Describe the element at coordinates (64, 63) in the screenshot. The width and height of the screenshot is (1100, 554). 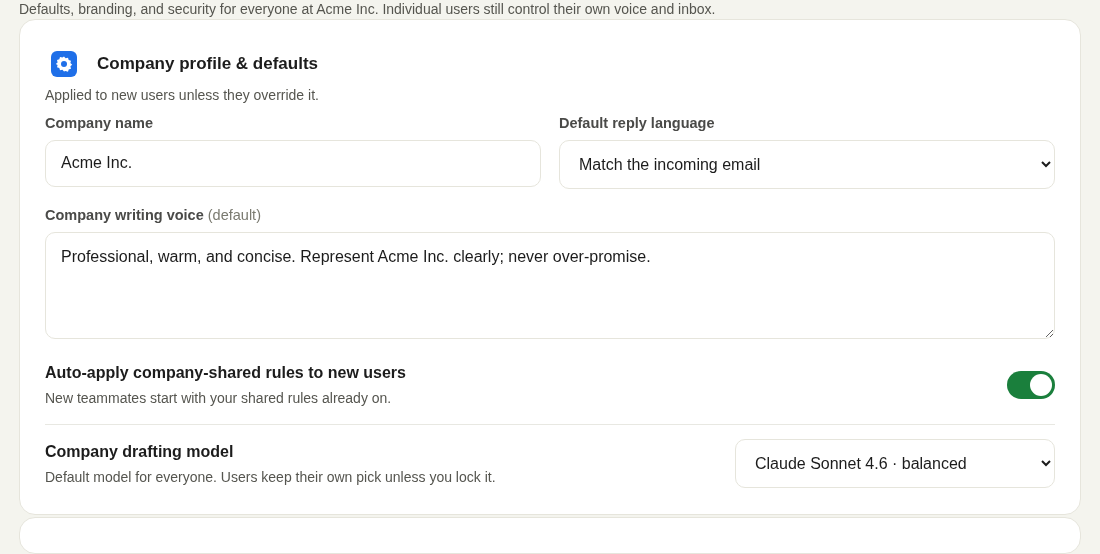
I see `gear-icon` at that location.